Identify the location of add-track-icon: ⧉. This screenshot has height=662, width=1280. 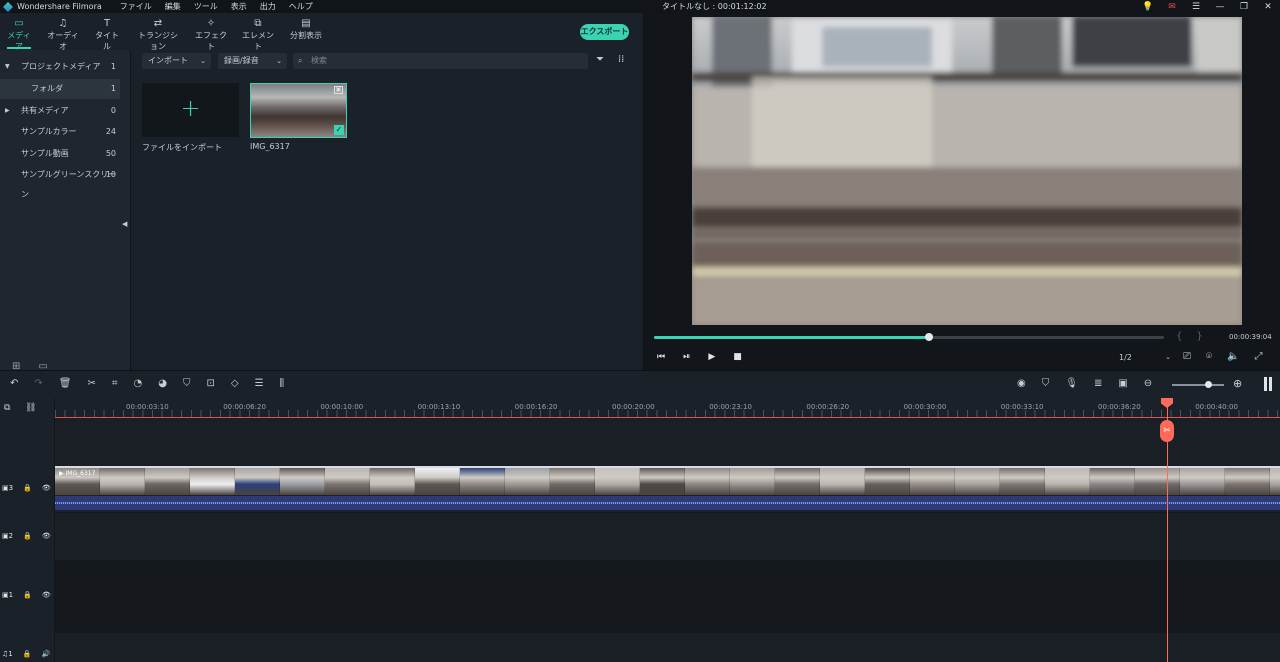
(7, 408).